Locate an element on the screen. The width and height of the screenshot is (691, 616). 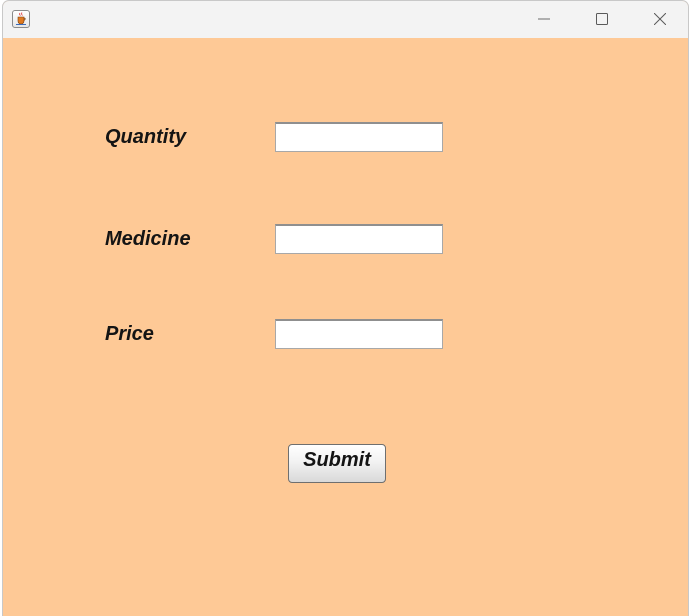
medicine-label: Medicine is located at coordinates (148, 239).